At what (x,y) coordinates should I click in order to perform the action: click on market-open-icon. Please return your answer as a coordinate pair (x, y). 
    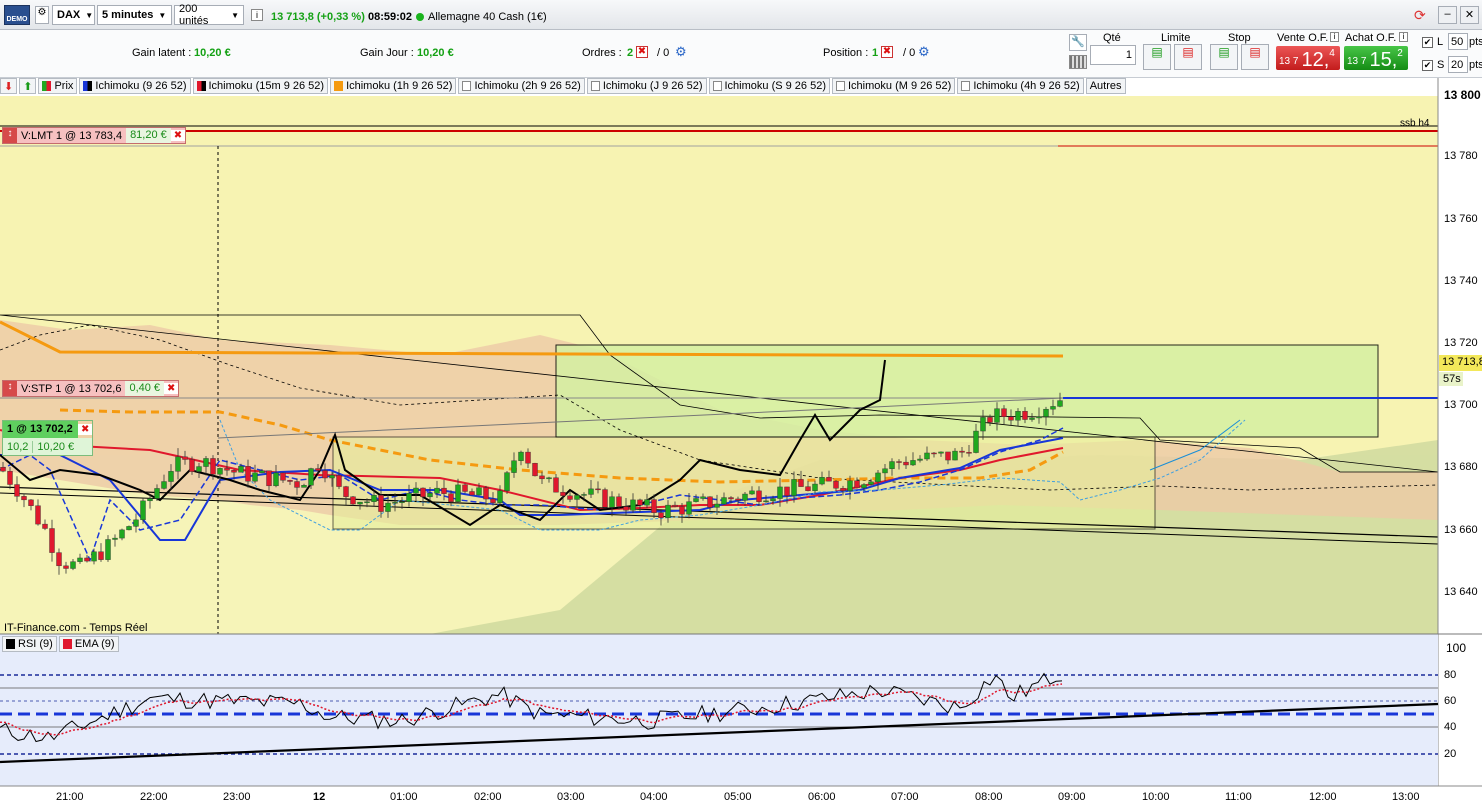
    Looking at the image, I should click on (420, 17).